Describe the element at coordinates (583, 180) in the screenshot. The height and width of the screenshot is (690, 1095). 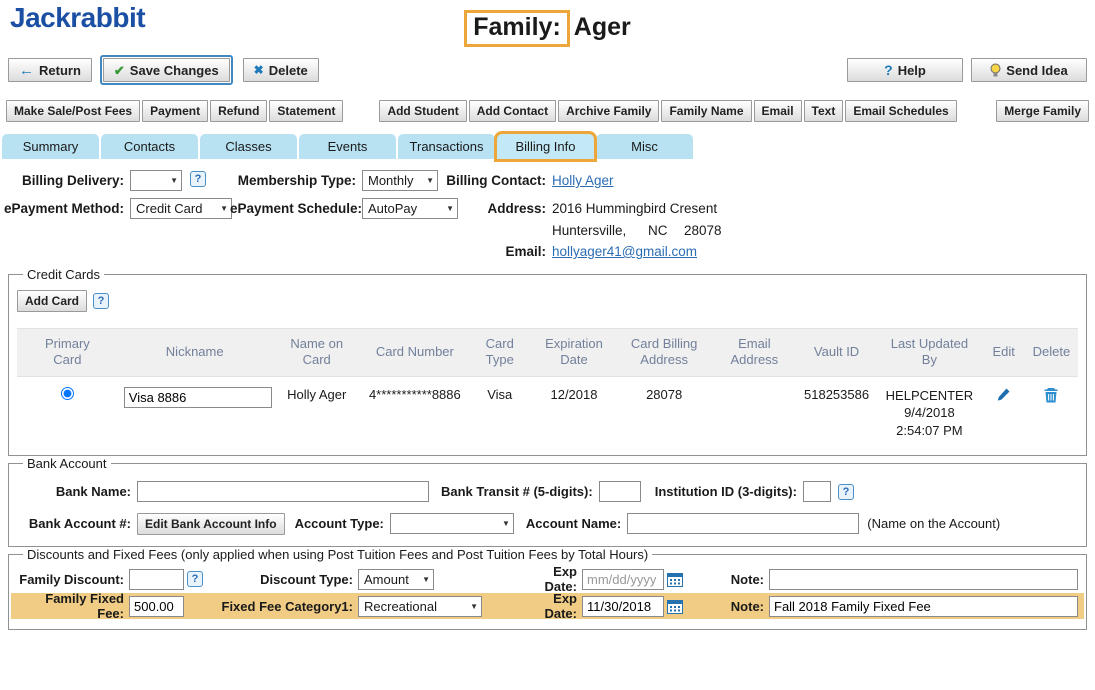
I see `billing-contact-link: Holly Ager` at that location.